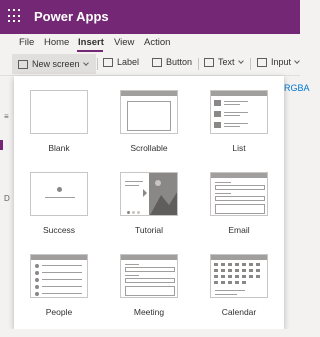 This screenshot has width=320, height=337. What do you see at coordinates (124, 42) in the screenshot?
I see `menu-view: View` at bounding box center [124, 42].